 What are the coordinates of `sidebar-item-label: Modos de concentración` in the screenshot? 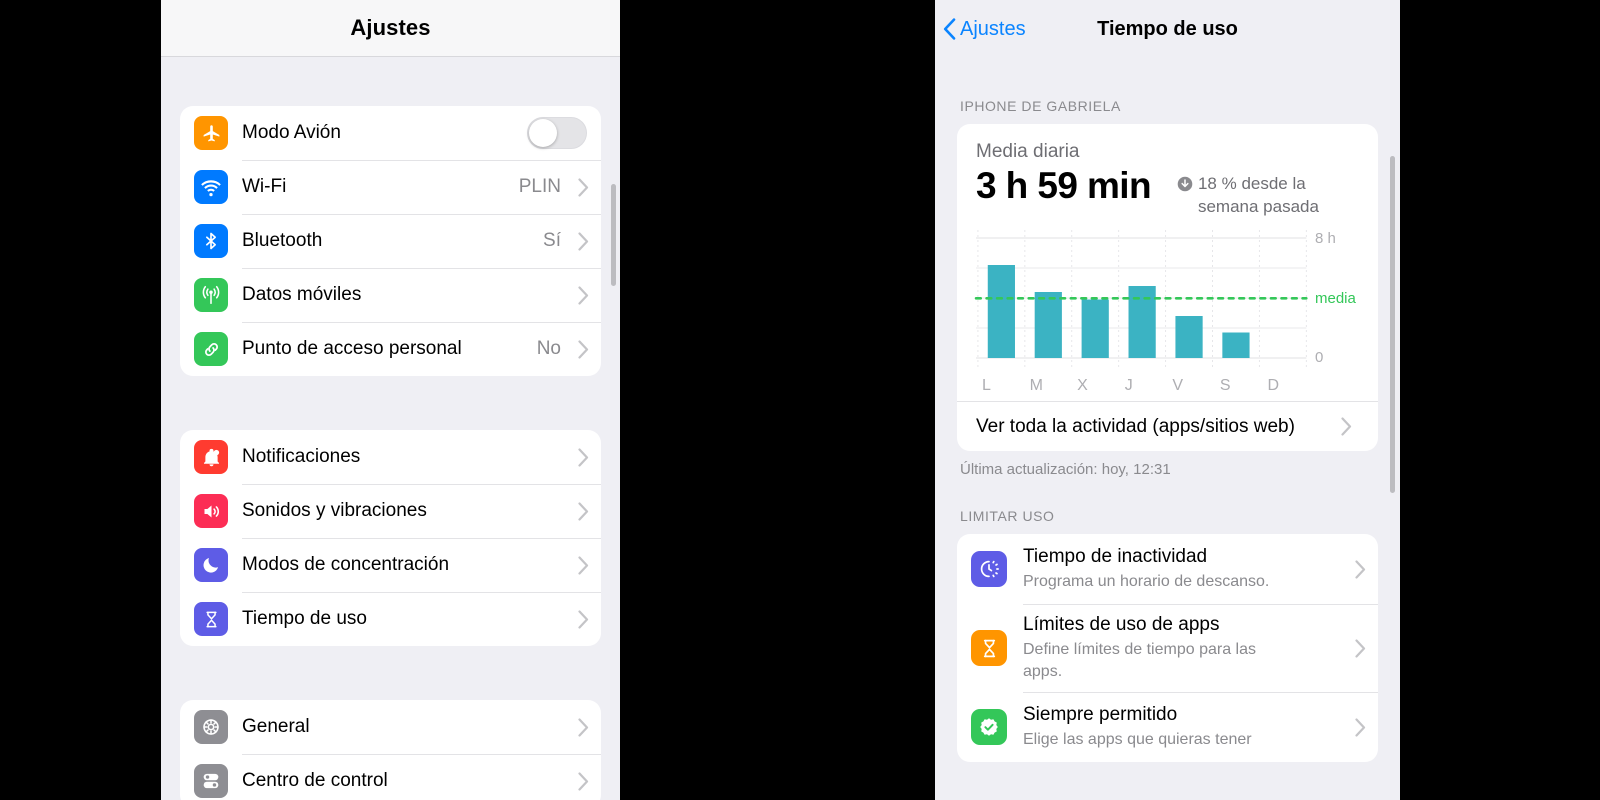 It's located at (346, 564).